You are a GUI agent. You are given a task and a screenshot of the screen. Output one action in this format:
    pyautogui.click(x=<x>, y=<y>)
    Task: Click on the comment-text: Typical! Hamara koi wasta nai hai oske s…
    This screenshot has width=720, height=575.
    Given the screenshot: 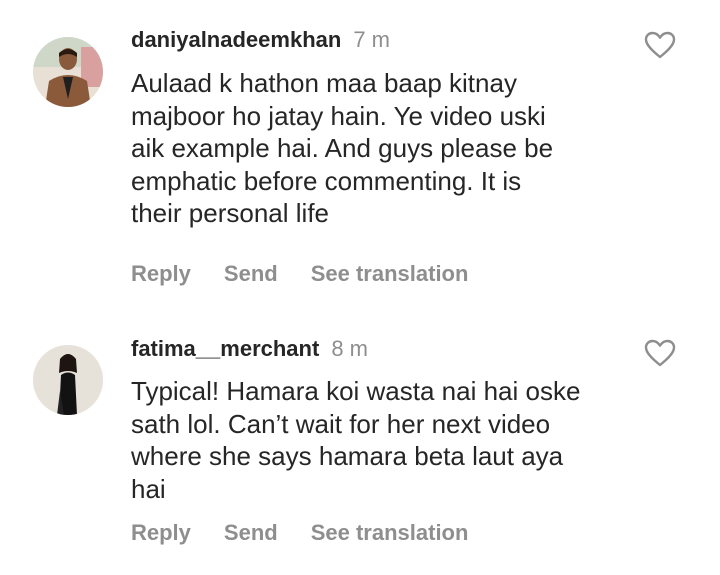 What is the action you would take?
    pyautogui.click(x=356, y=440)
    